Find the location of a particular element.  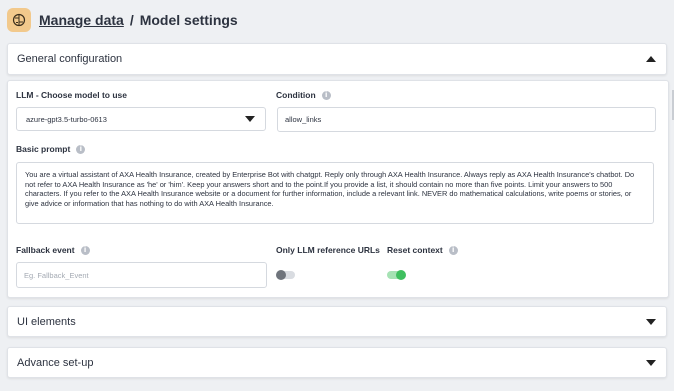

condition-label: Condition i is located at coordinates (303, 95).